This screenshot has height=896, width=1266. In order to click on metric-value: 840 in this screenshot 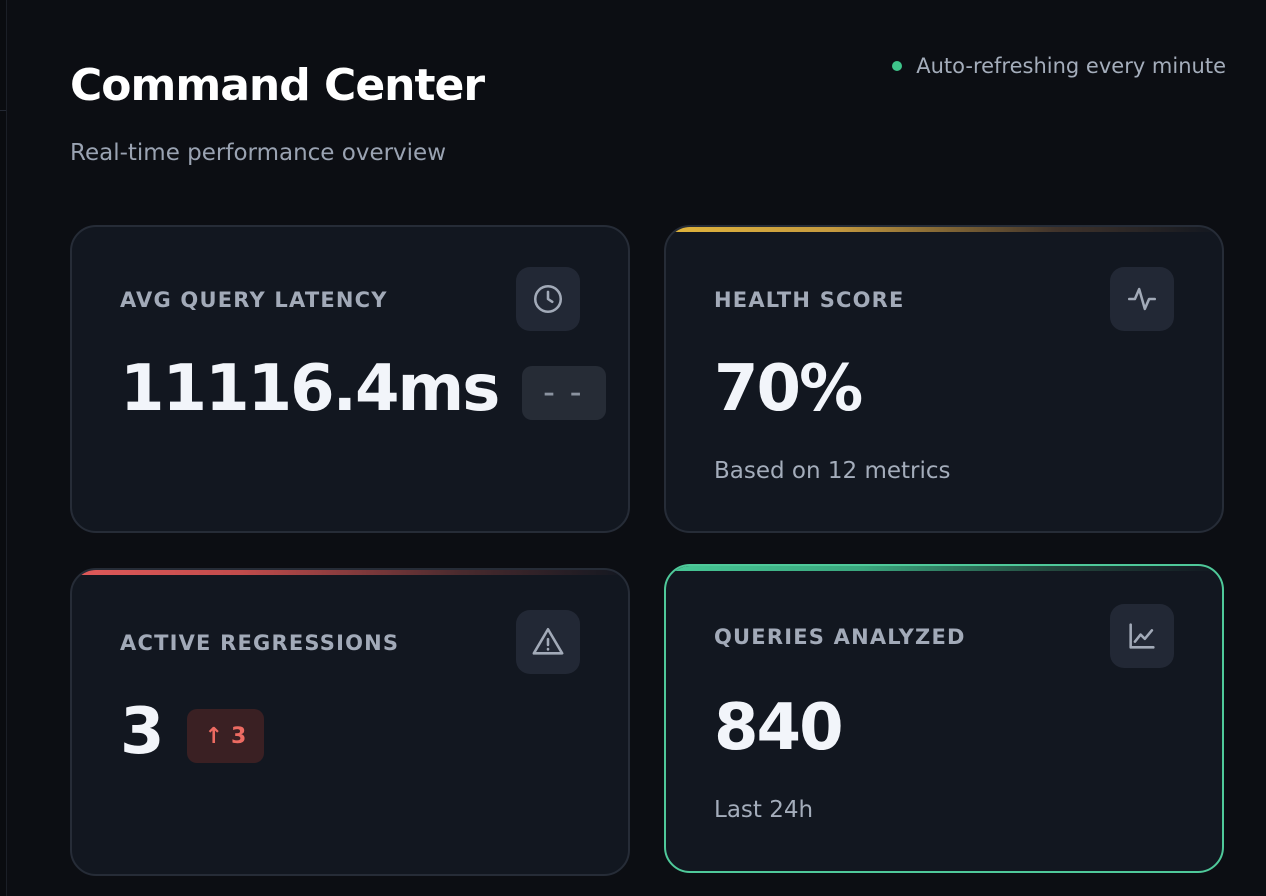, I will do `click(779, 728)`.